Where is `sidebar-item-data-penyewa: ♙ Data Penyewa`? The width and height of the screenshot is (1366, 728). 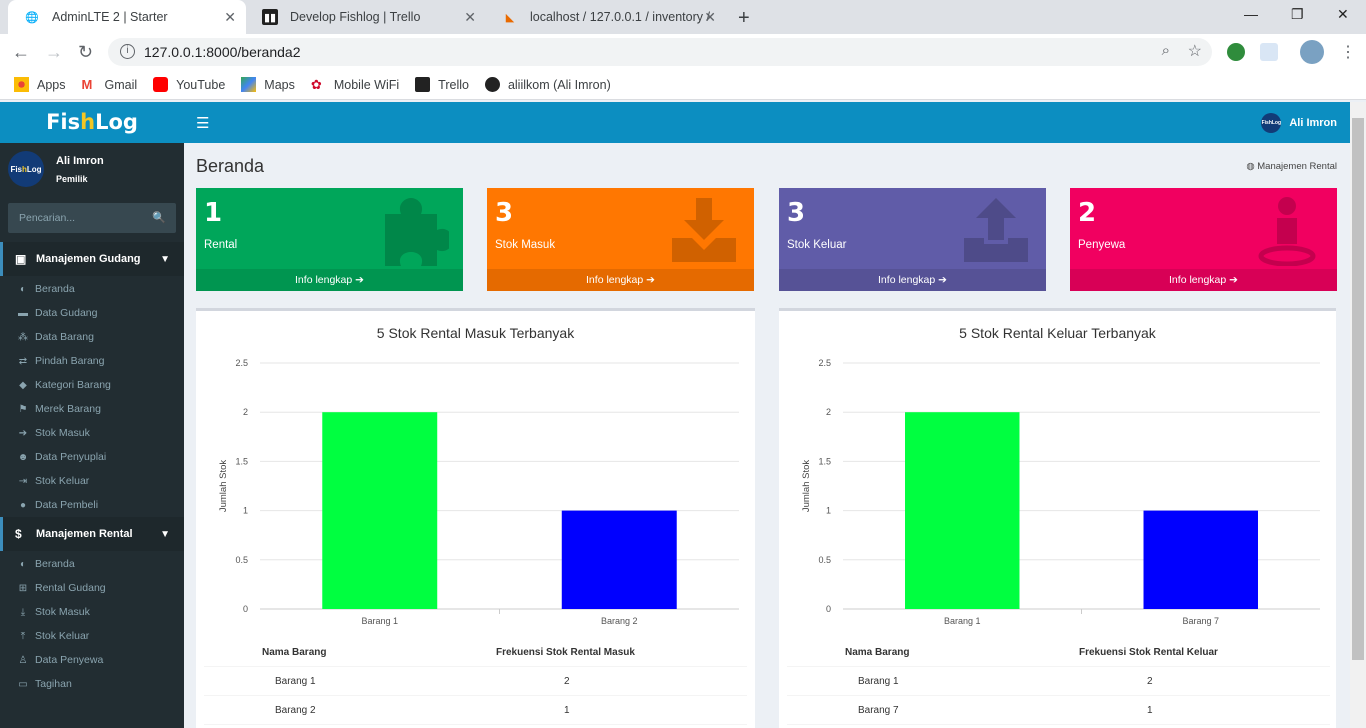 sidebar-item-data-penyewa: ♙ Data Penyewa is located at coordinates (92, 660).